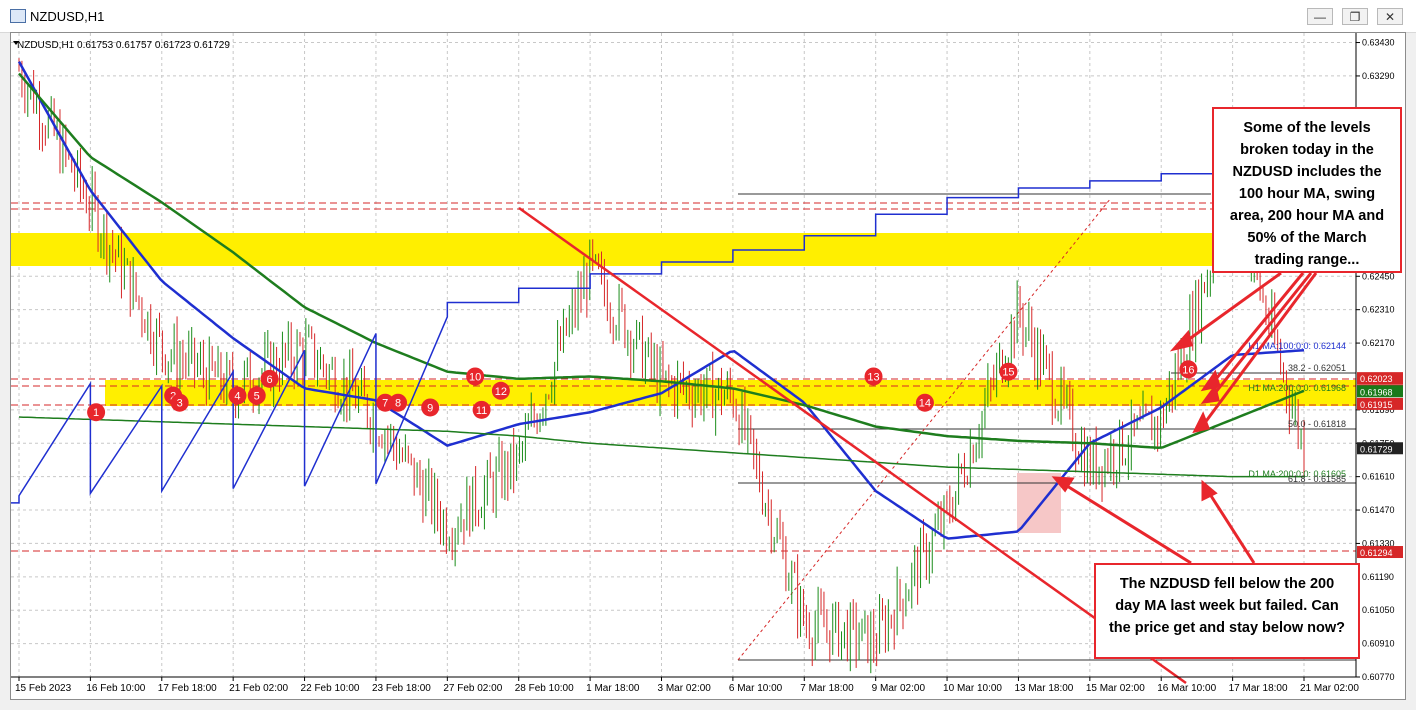 The image size is (1416, 710). Describe the element at coordinates (1378, 644) in the screenshot. I see `price-tick-label: 0.60910` at that location.